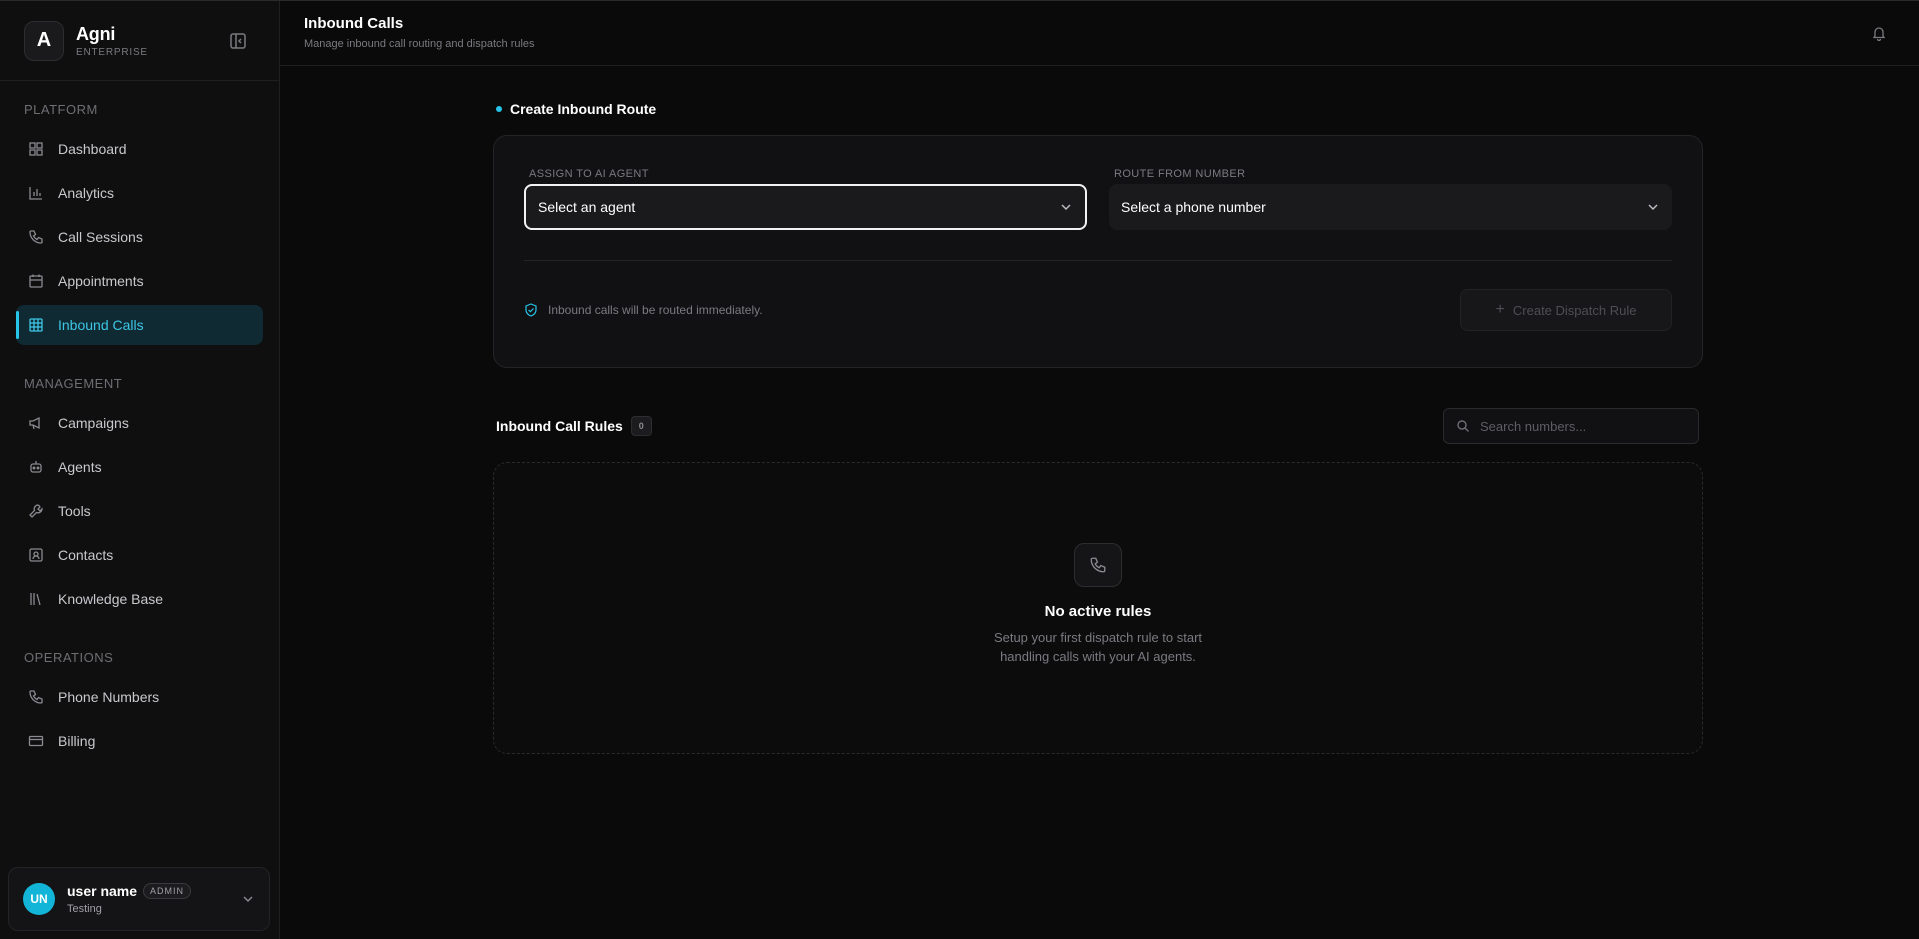  What do you see at coordinates (572, 426) in the screenshot?
I see `rules-title: Inbound Call Rules 0` at bounding box center [572, 426].